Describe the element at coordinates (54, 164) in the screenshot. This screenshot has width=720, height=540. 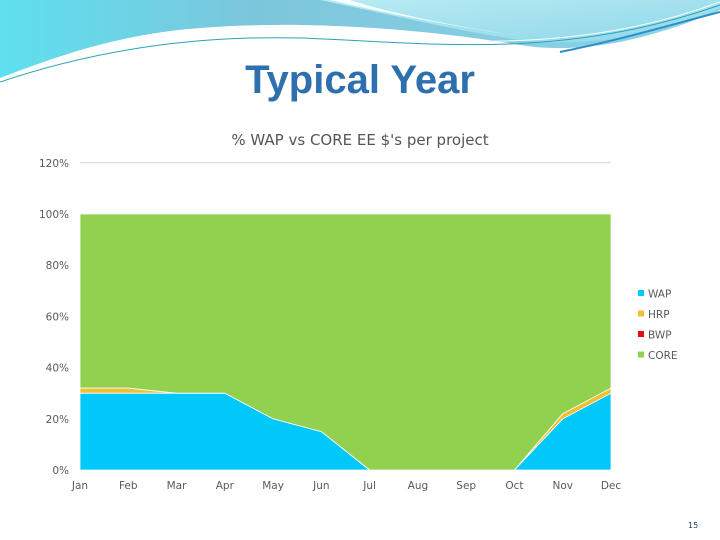
I see `y-tick-label: 120%` at that location.